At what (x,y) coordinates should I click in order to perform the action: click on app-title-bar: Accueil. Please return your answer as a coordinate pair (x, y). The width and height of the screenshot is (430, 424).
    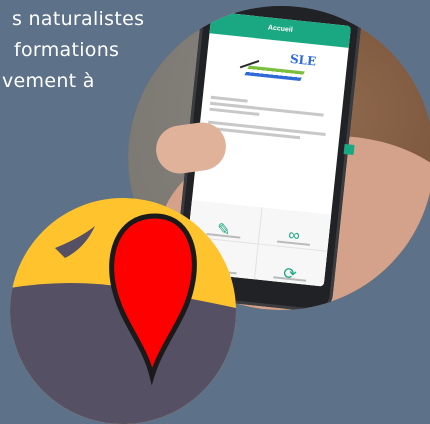
    Looking at the image, I should click on (280, 29).